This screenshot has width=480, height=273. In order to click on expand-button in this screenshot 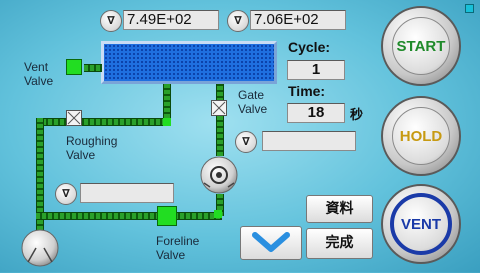, I will do `click(271, 243)`.